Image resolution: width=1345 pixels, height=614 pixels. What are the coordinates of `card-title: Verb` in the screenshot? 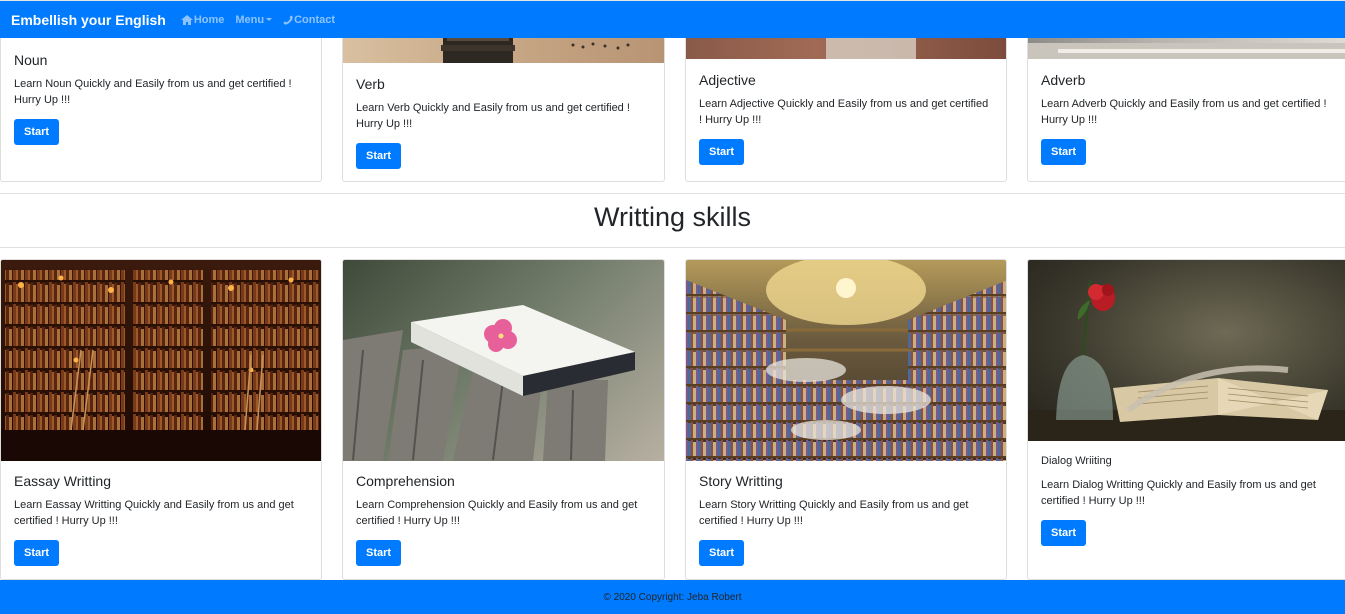 It's located at (370, 84).